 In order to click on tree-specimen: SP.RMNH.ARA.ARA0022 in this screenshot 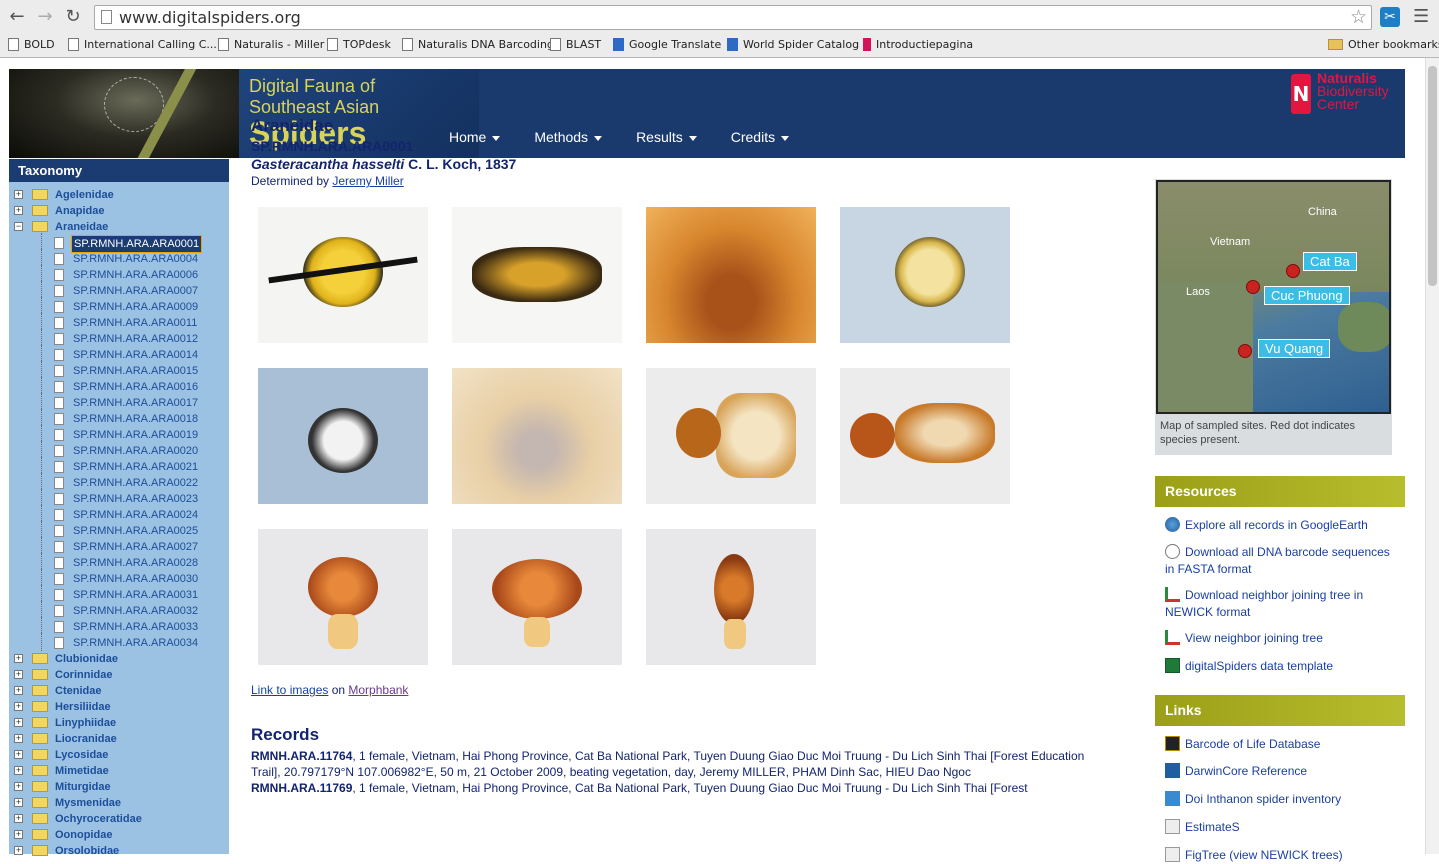, I will do `click(121, 482)`.